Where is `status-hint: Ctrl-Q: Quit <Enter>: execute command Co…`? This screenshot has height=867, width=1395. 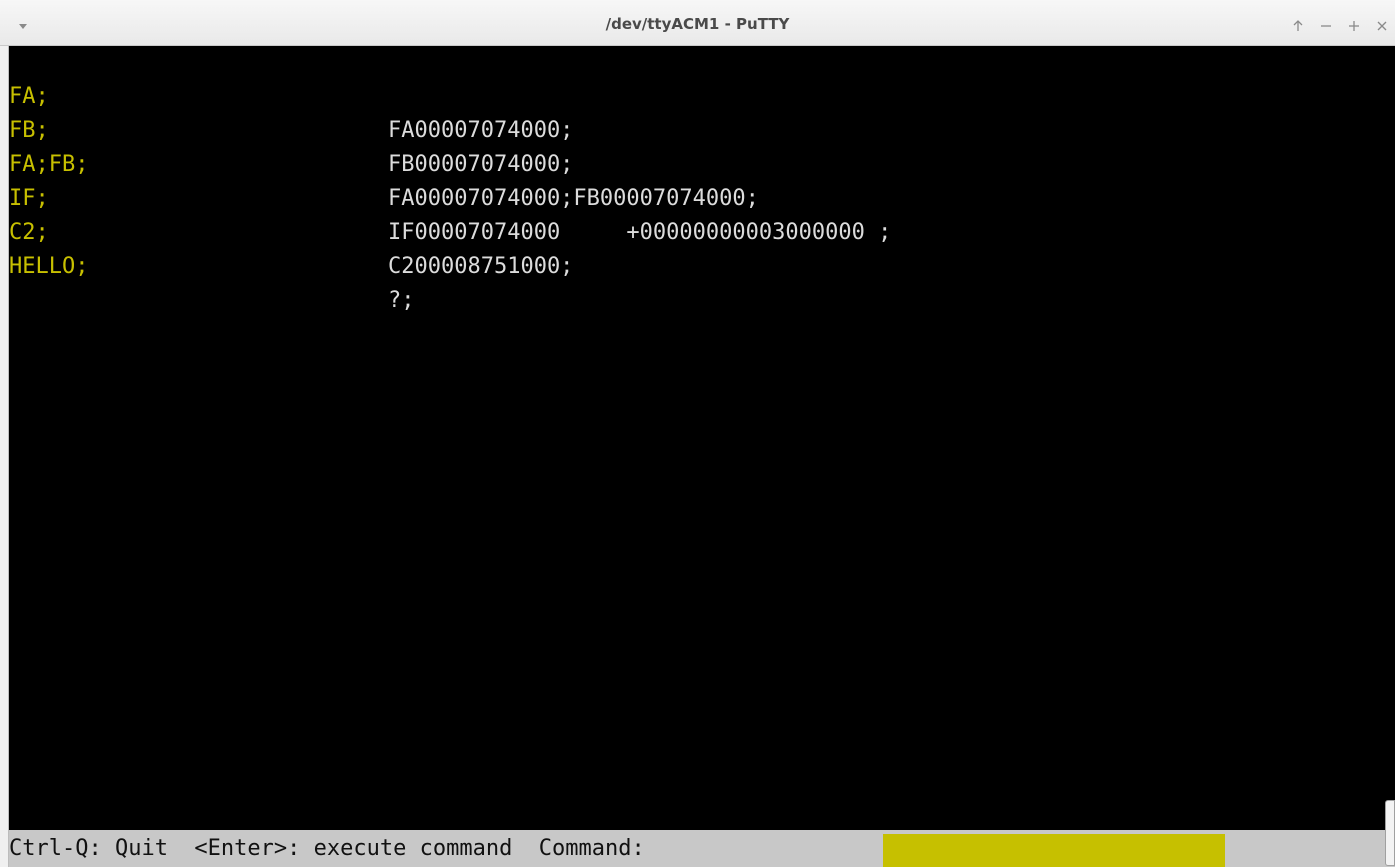
status-hint: Ctrl-Q: Quit <Enter>: execute command Co… is located at coordinates (327, 848).